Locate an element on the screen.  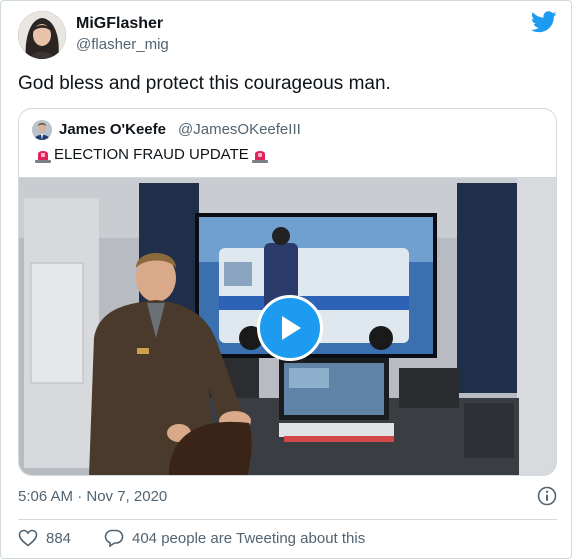
info-icon is located at coordinates (547, 496).